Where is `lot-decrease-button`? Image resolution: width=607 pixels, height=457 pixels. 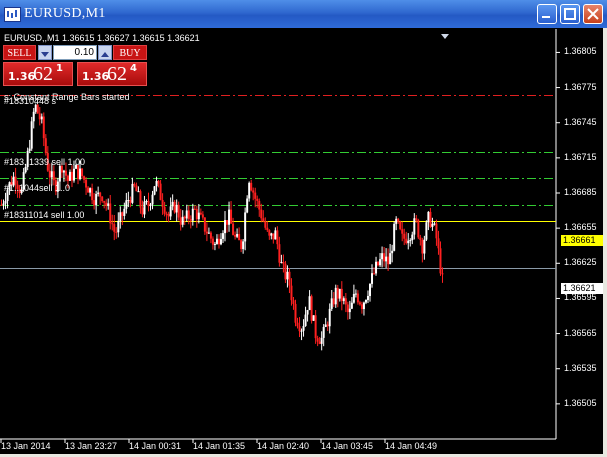 lot-decrease-button is located at coordinates (45, 52).